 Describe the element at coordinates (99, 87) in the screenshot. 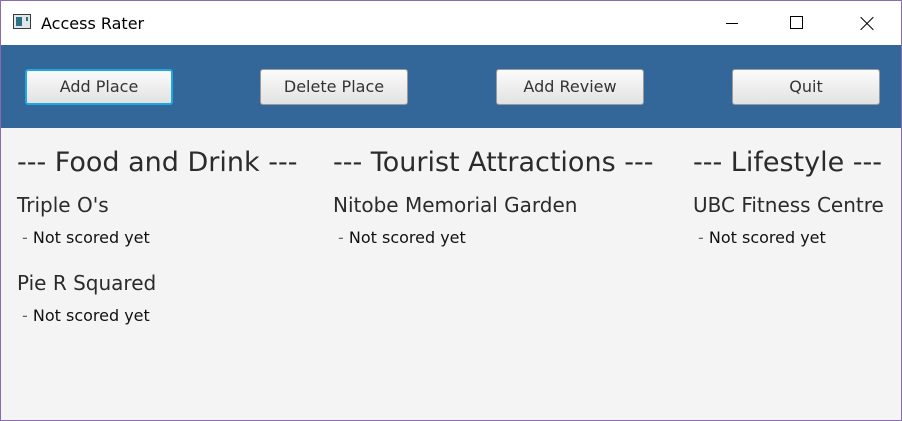

I see `add-place-button: Add Place` at that location.